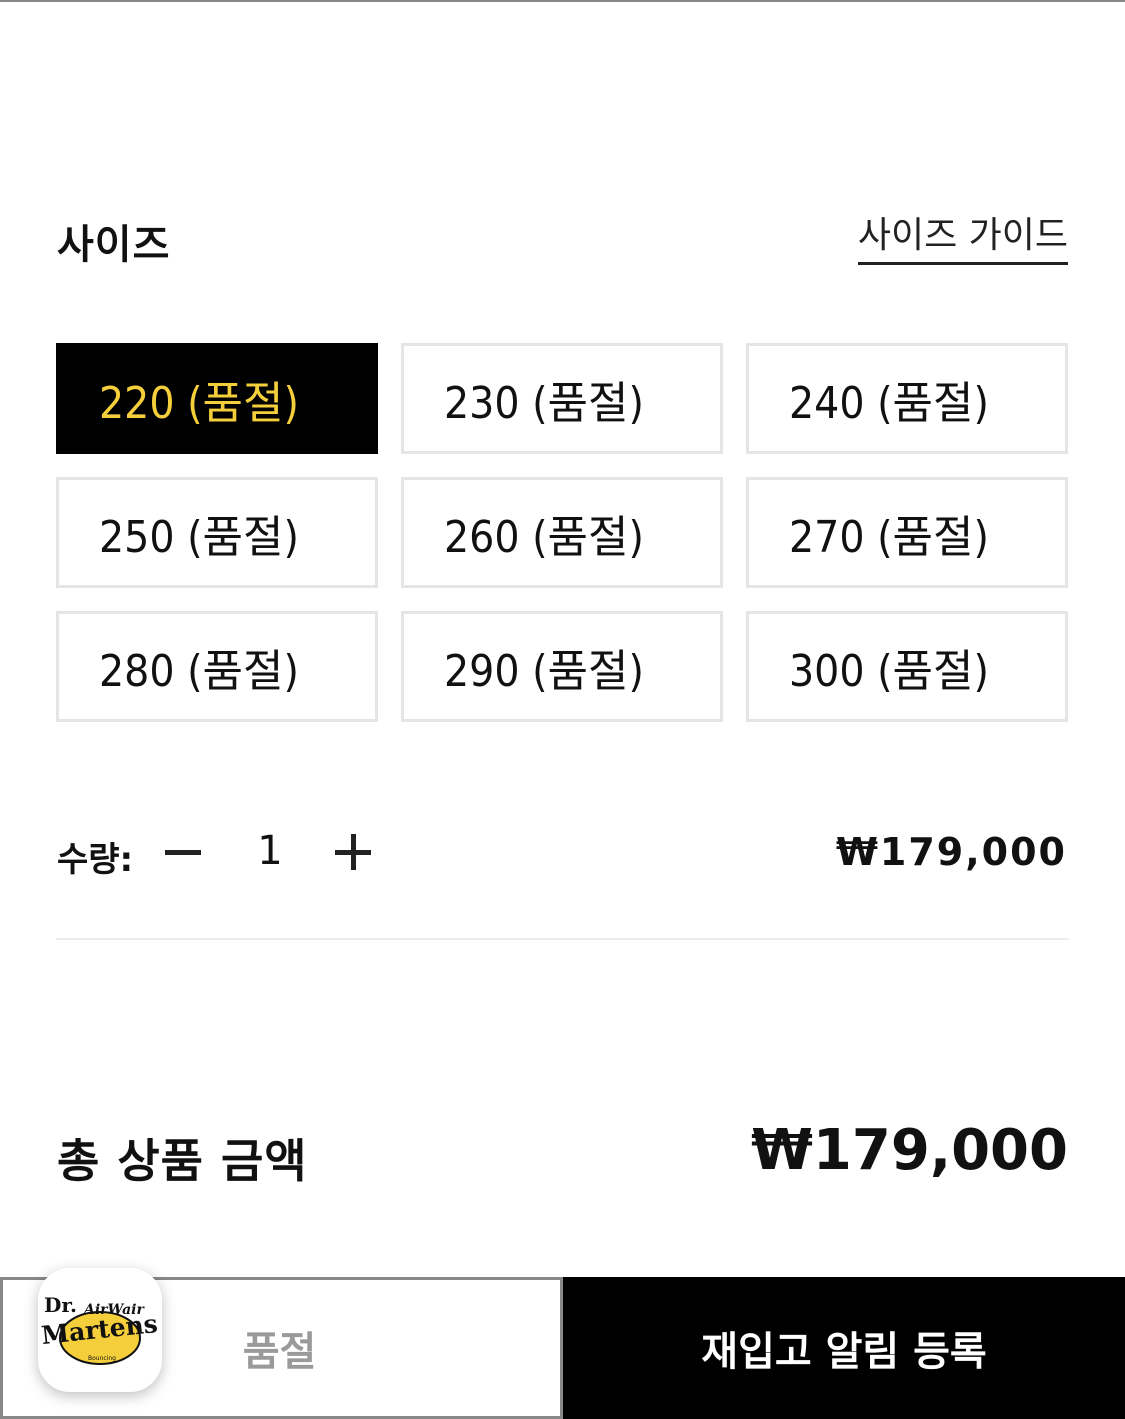 The width and height of the screenshot is (1125, 1419). What do you see at coordinates (562, 666) in the screenshot?
I see `size-option-290: 290 (품절)` at bounding box center [562, 666].